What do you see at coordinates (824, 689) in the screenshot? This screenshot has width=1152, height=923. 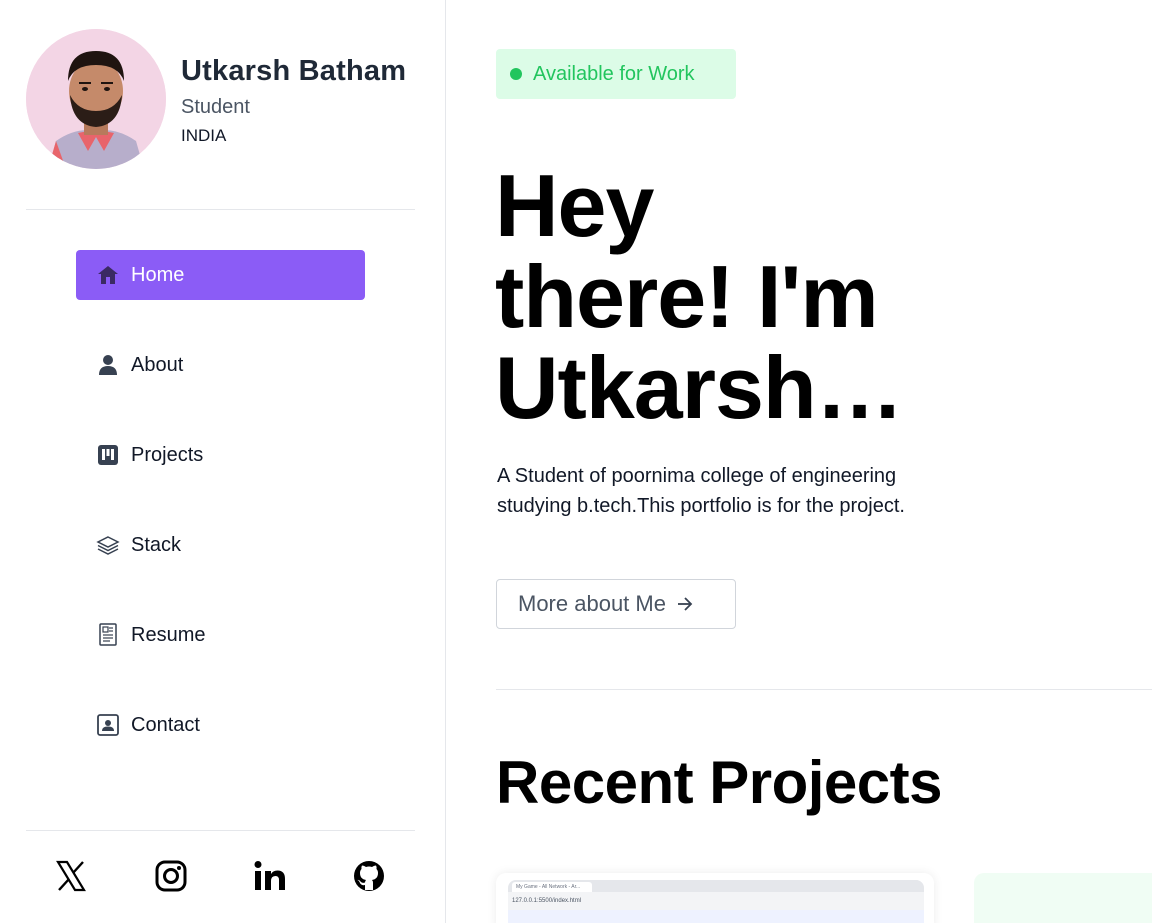 I see `main-divider` at bounding box center [824, 689].